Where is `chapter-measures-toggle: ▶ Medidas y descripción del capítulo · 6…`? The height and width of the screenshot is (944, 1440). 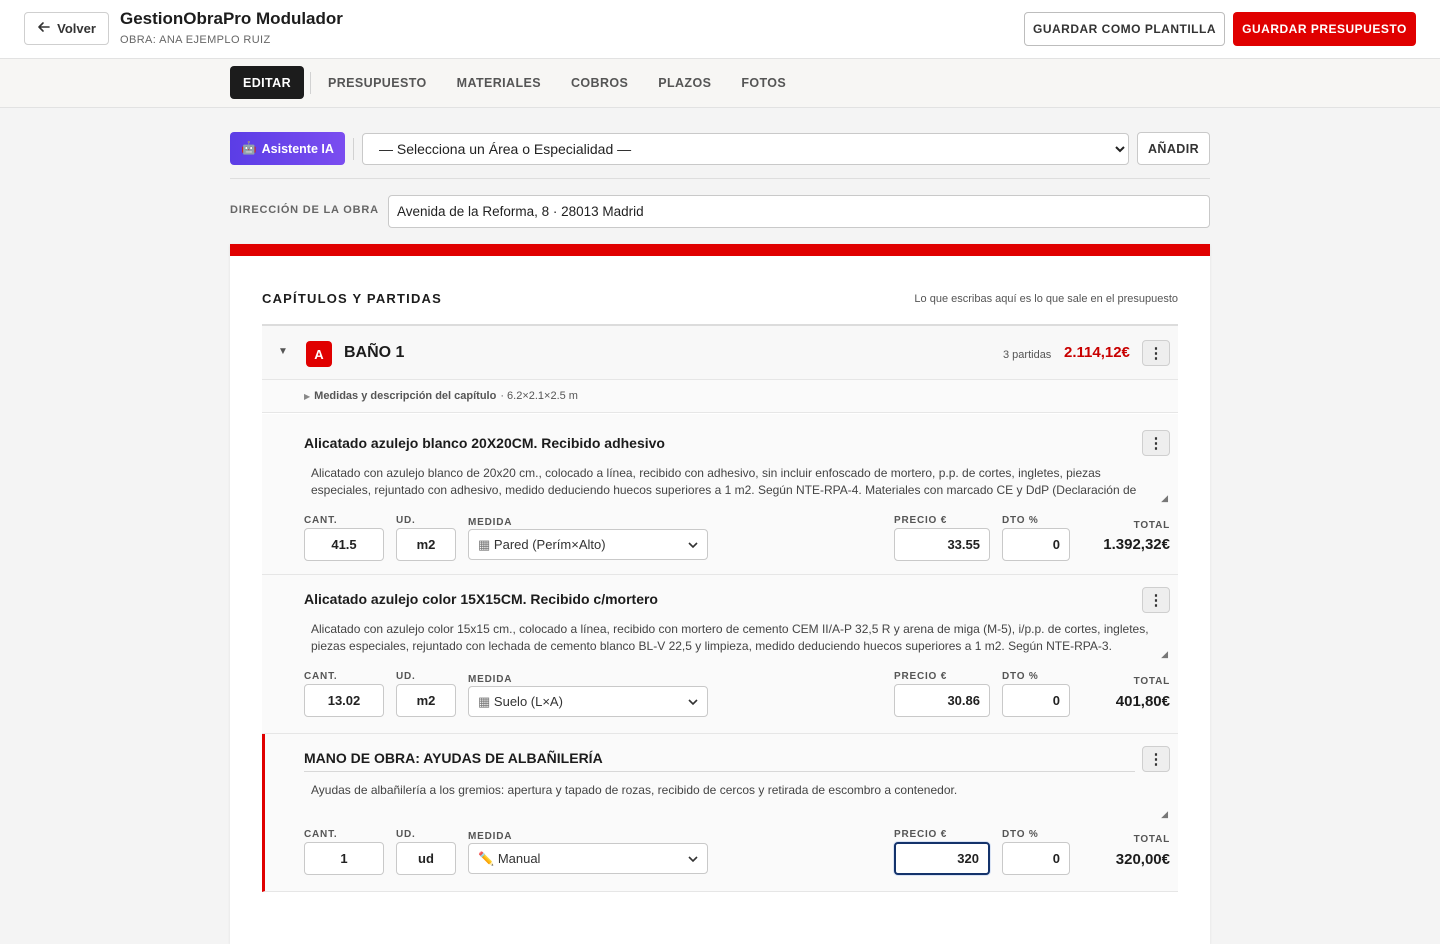 chapter-measures-toggle: ▶ Medidas y descripción del capítulo · 6… is located at coordinates (720, 396).